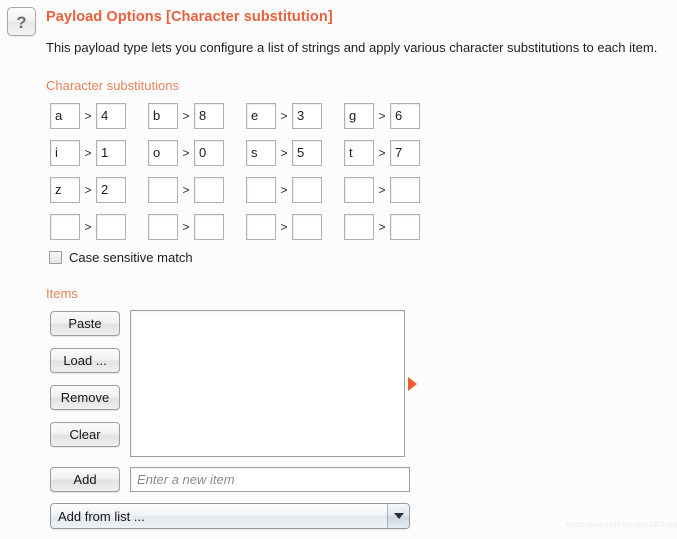  I want to click on substitution-to-input: 4, so click(111, 116).